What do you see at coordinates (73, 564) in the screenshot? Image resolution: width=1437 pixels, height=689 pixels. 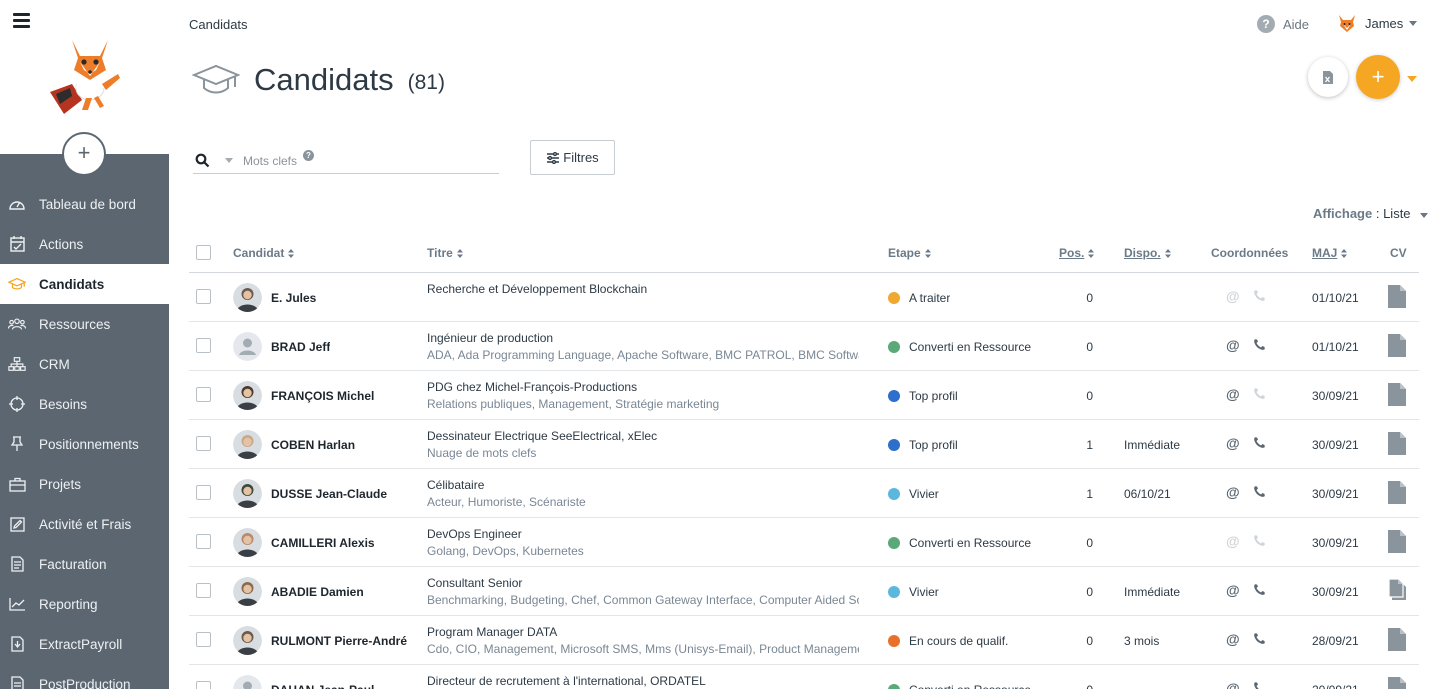 I see `sidebar-item-label: Facturation` at bounding box center [73, 564].